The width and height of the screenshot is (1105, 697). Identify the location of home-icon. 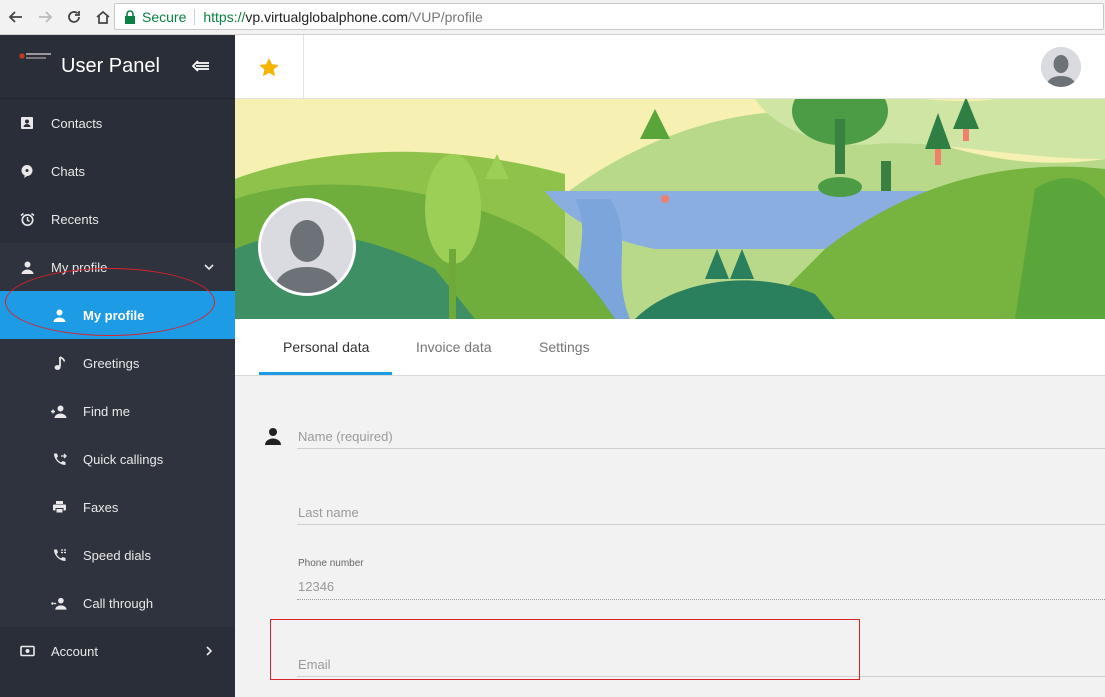
(103, 17).